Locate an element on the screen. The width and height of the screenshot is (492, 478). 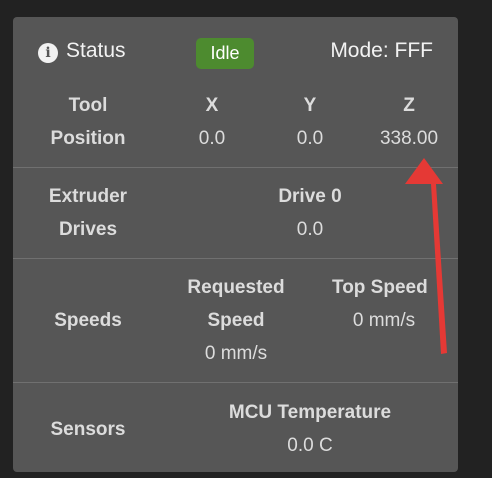
mcu-temperature-label: MCU Temperature is located at coordinates (310, 412).